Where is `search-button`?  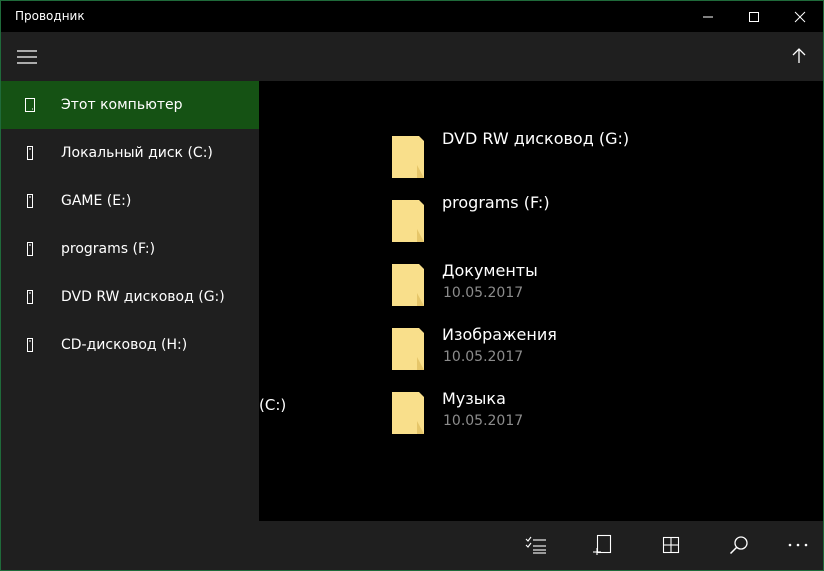
search-button is located at coordinates (739, 545).